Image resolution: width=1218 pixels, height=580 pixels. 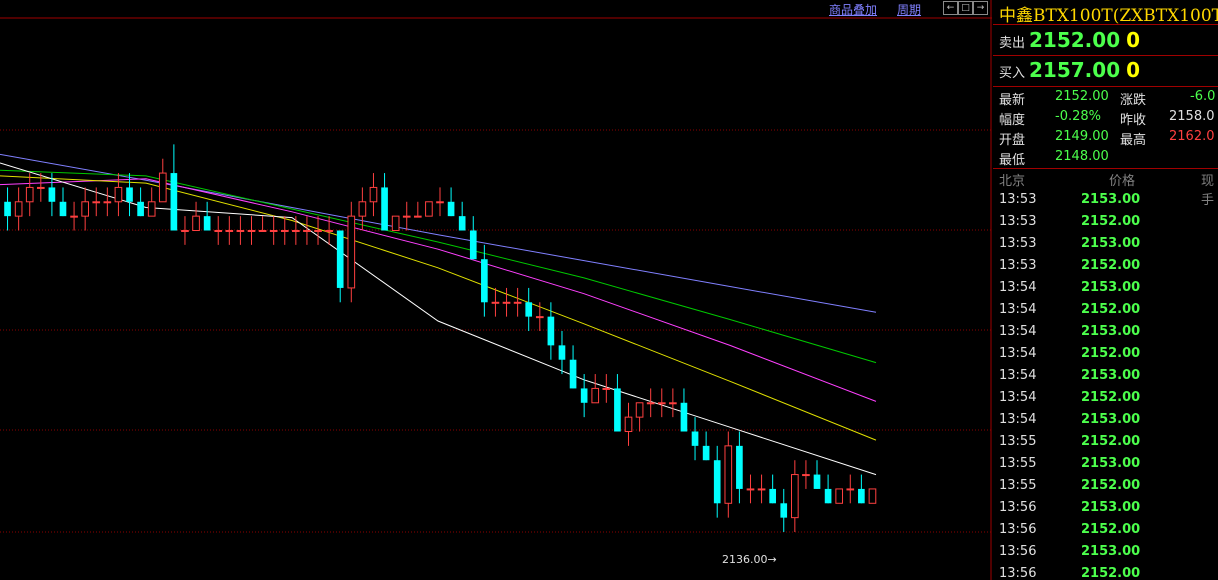 I want to click on scroll-right-button: →, so click(x=980, y=8).